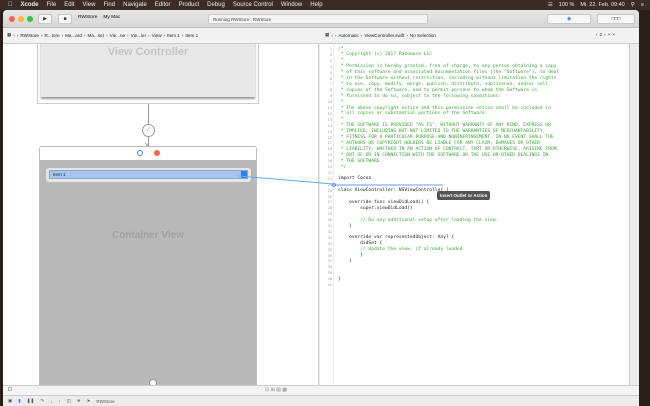  Describe the element at coordinates (52, 5) in the screenshot. I see `menu-file: File` at that location.